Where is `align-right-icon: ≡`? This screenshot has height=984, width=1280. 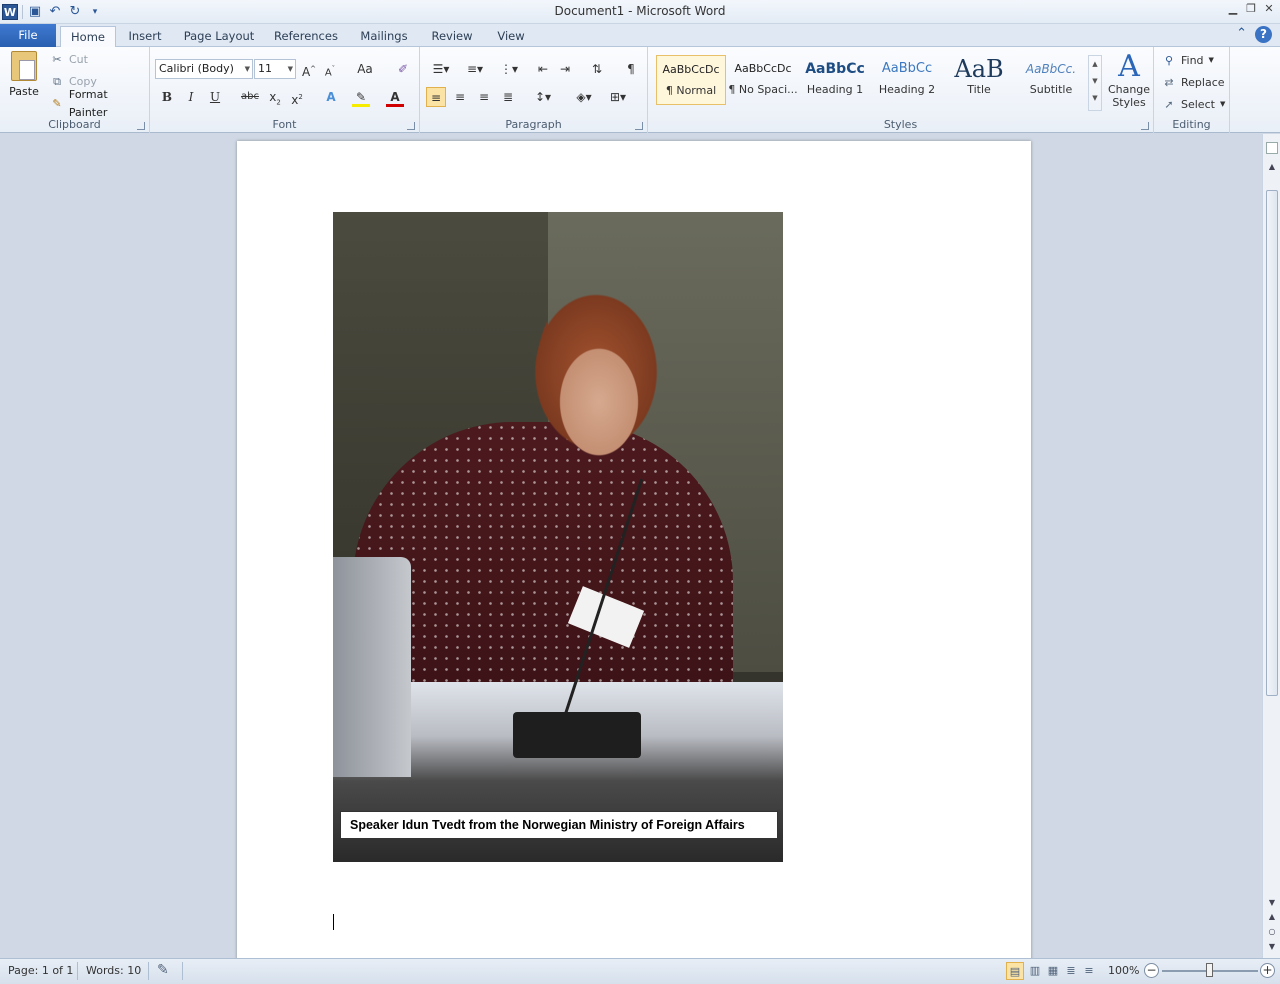 align-right-icon: ≡ is located at coordinates (484, 97).